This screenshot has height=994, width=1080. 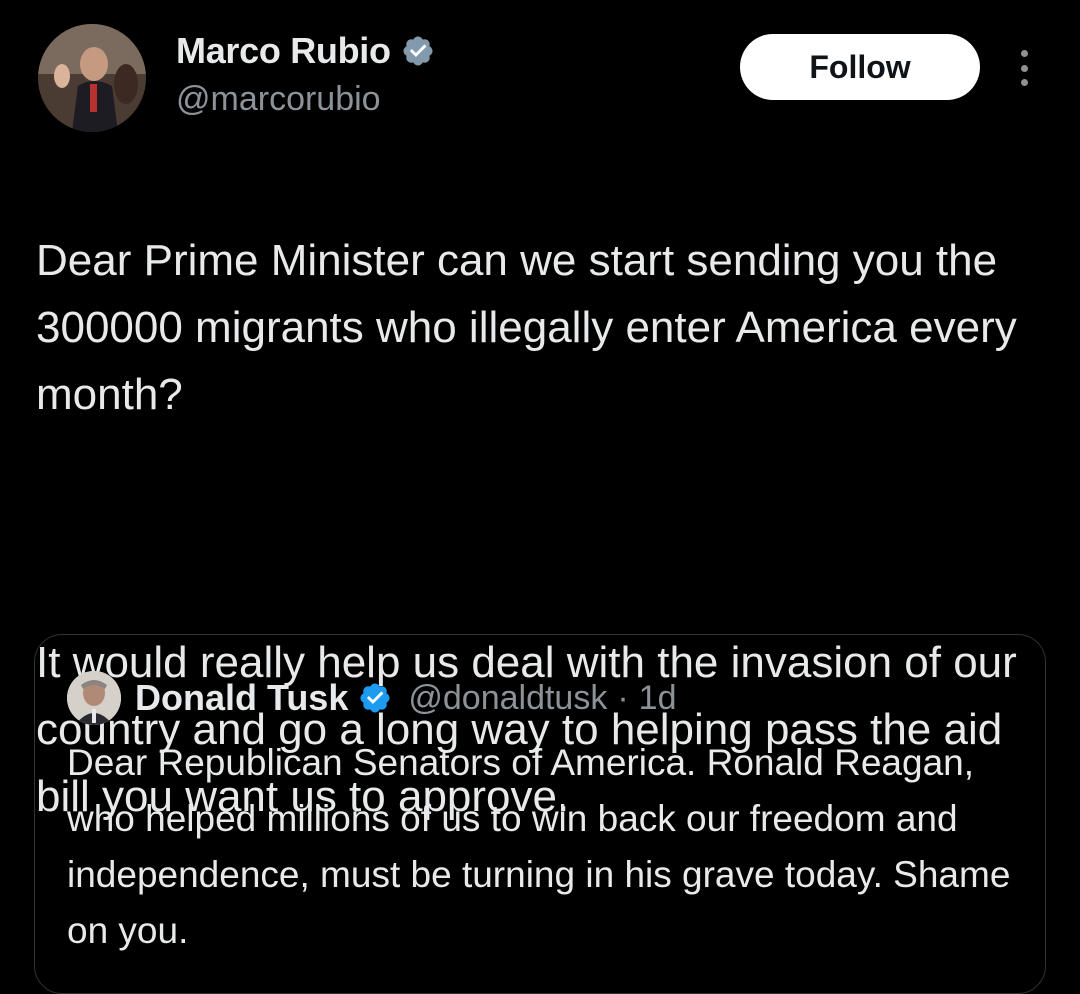 I want to click on author-name-row: Marco Rubio, so click(x=305, y=51).